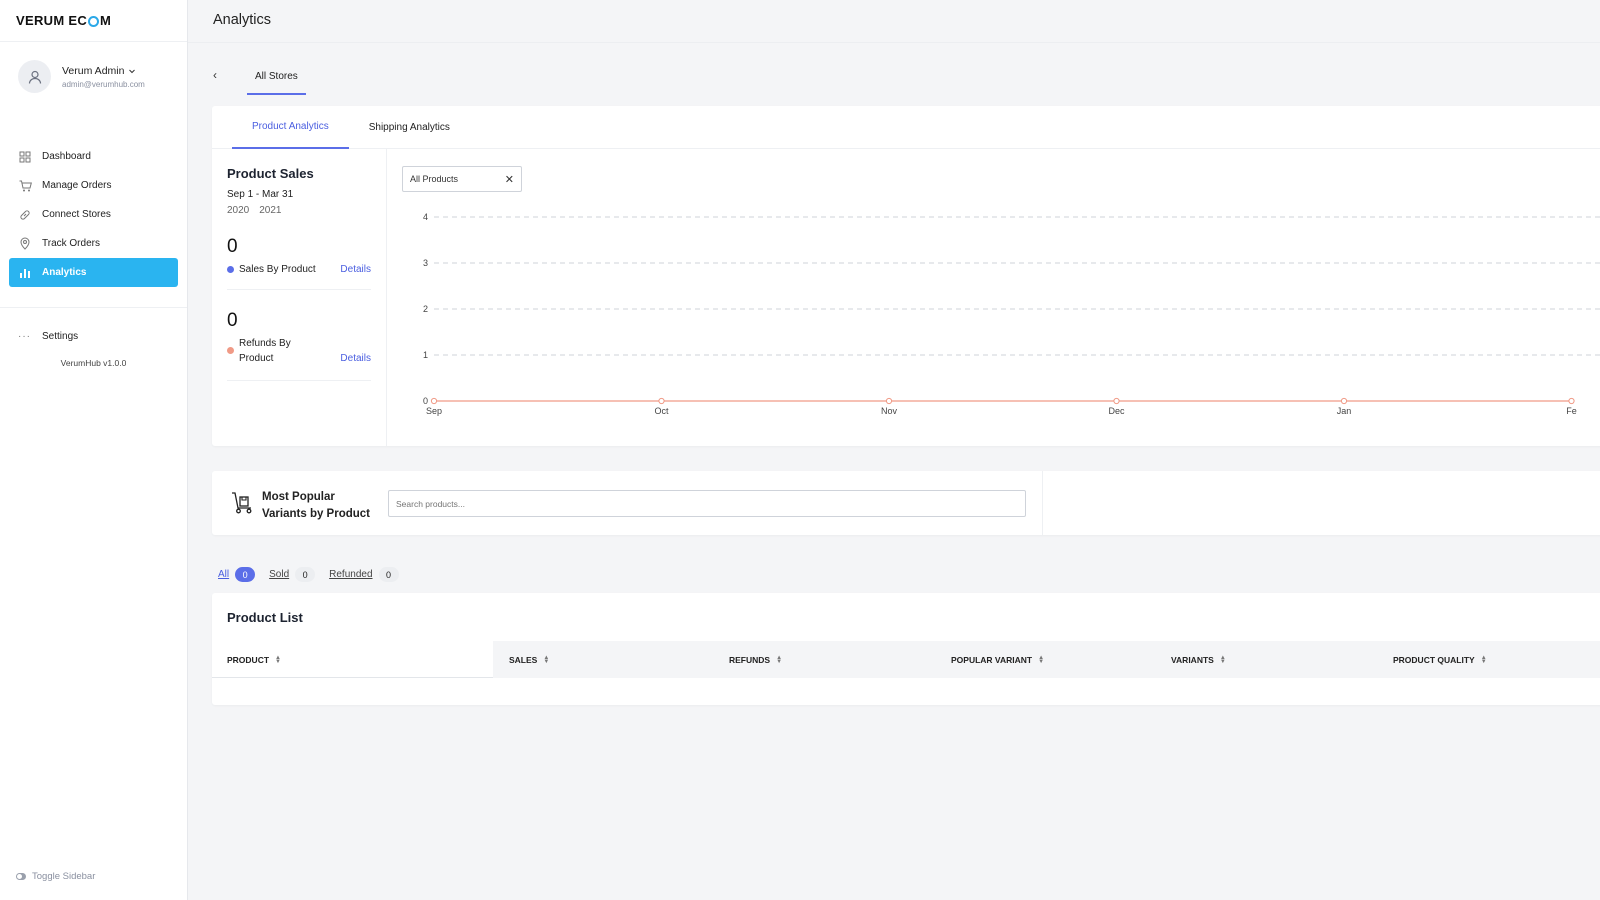  I want to click on sidebar-item-connect-stores: Connect Stores, so click(93, 214).